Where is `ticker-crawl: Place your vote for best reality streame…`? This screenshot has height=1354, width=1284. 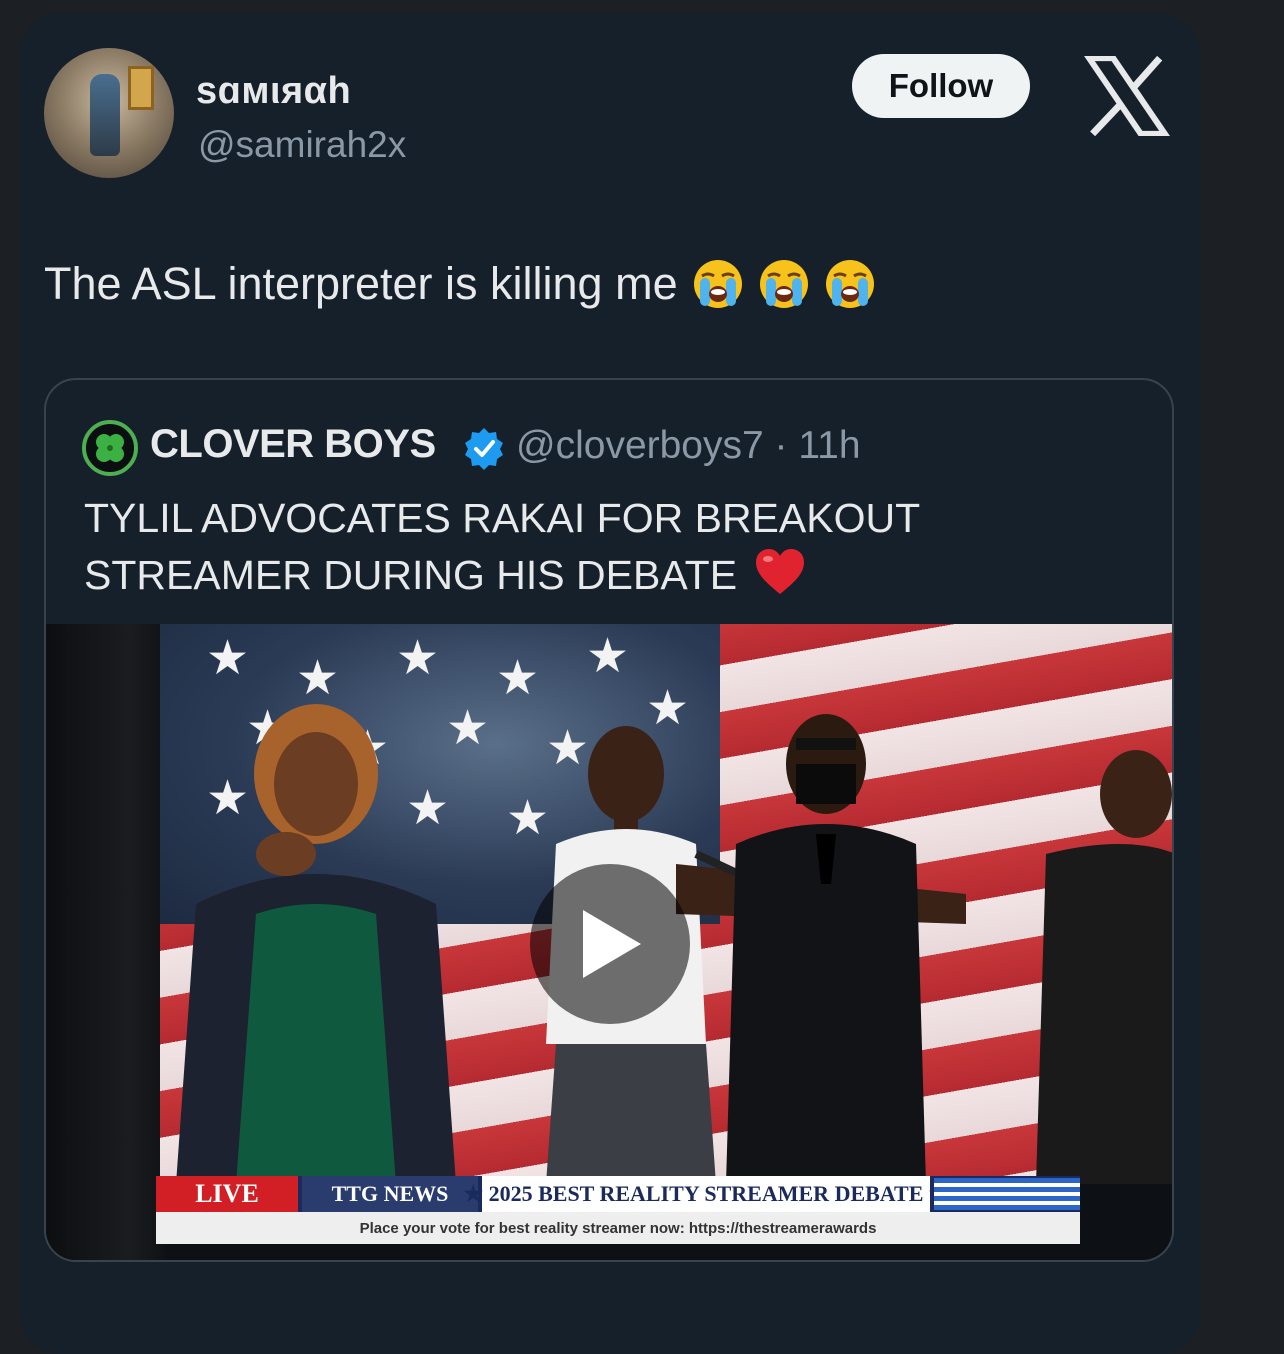 ticker-crawl: Place your vote for best reality streame… is located at coordinates (618, 1228).